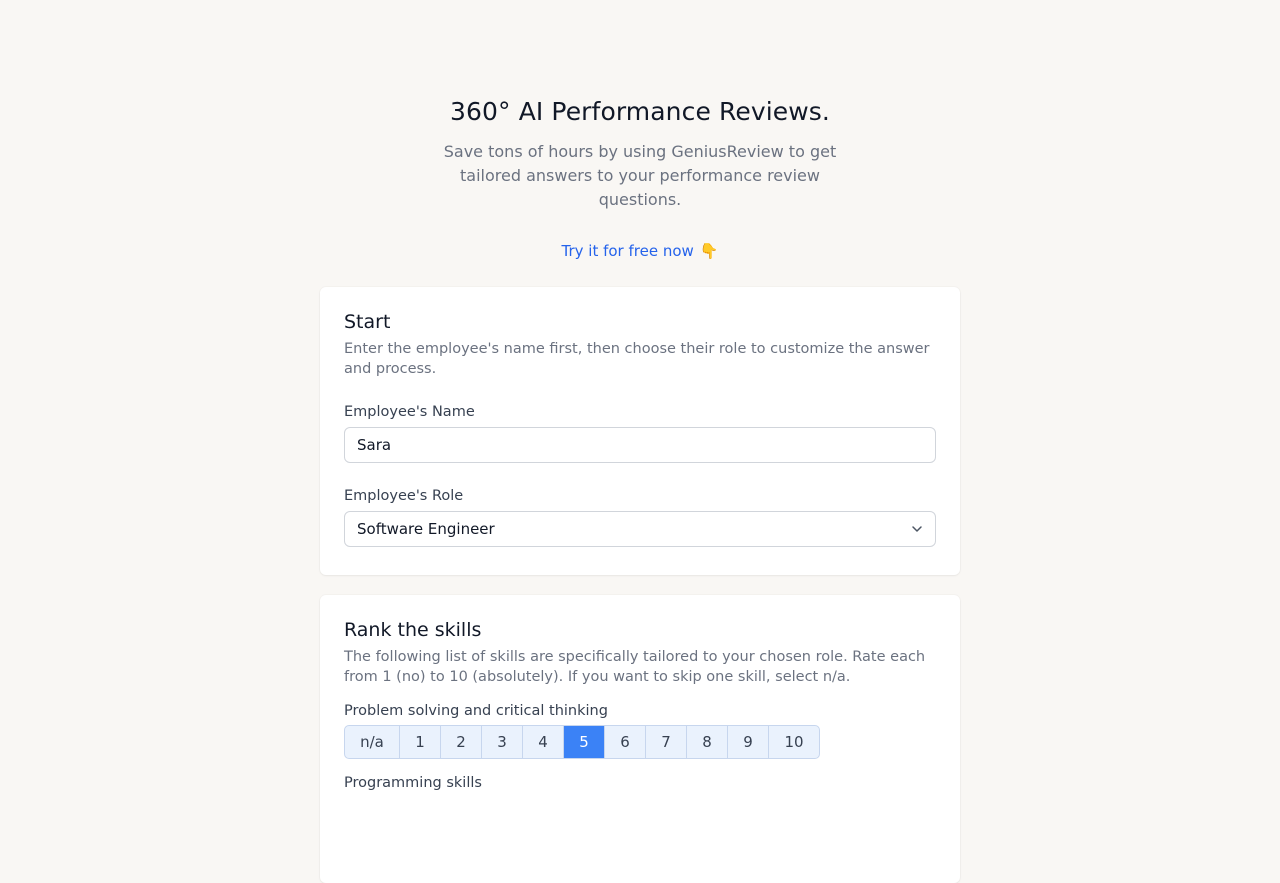  I want to click on employee-name-input: Sara, so click(640, 445).